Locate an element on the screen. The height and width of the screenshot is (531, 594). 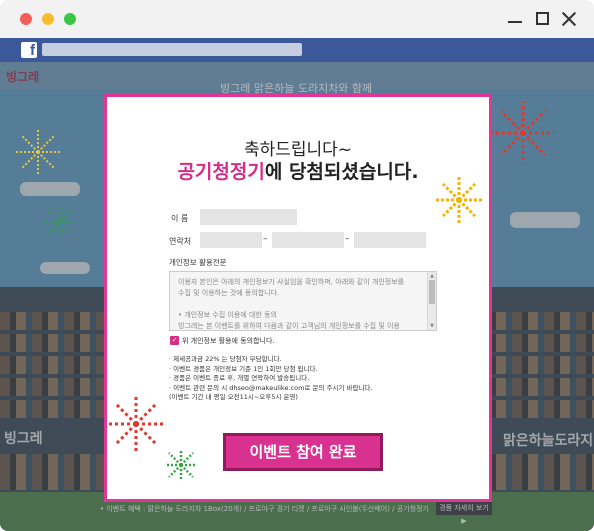
terms-line: • 개인정보 수집 이용에 대한 동의 is located at coordinates (227, 315).